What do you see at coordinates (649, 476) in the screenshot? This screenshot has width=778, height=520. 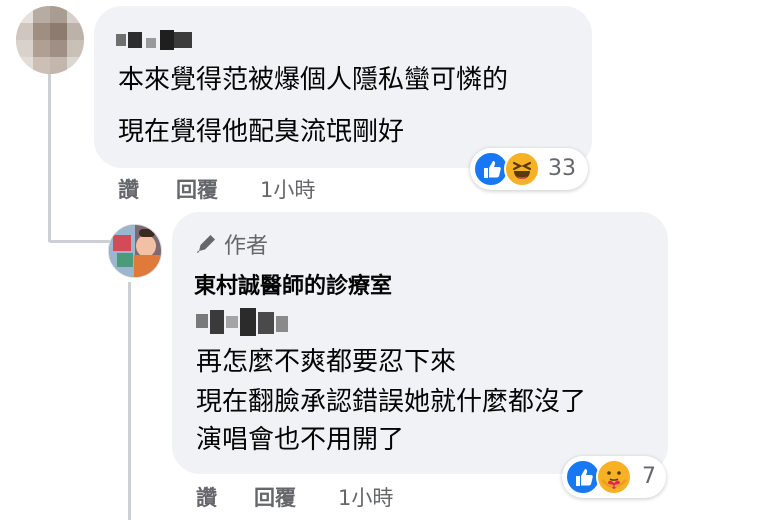 I see `reply-reaction-count: 7` at bounding box center [649, 476].